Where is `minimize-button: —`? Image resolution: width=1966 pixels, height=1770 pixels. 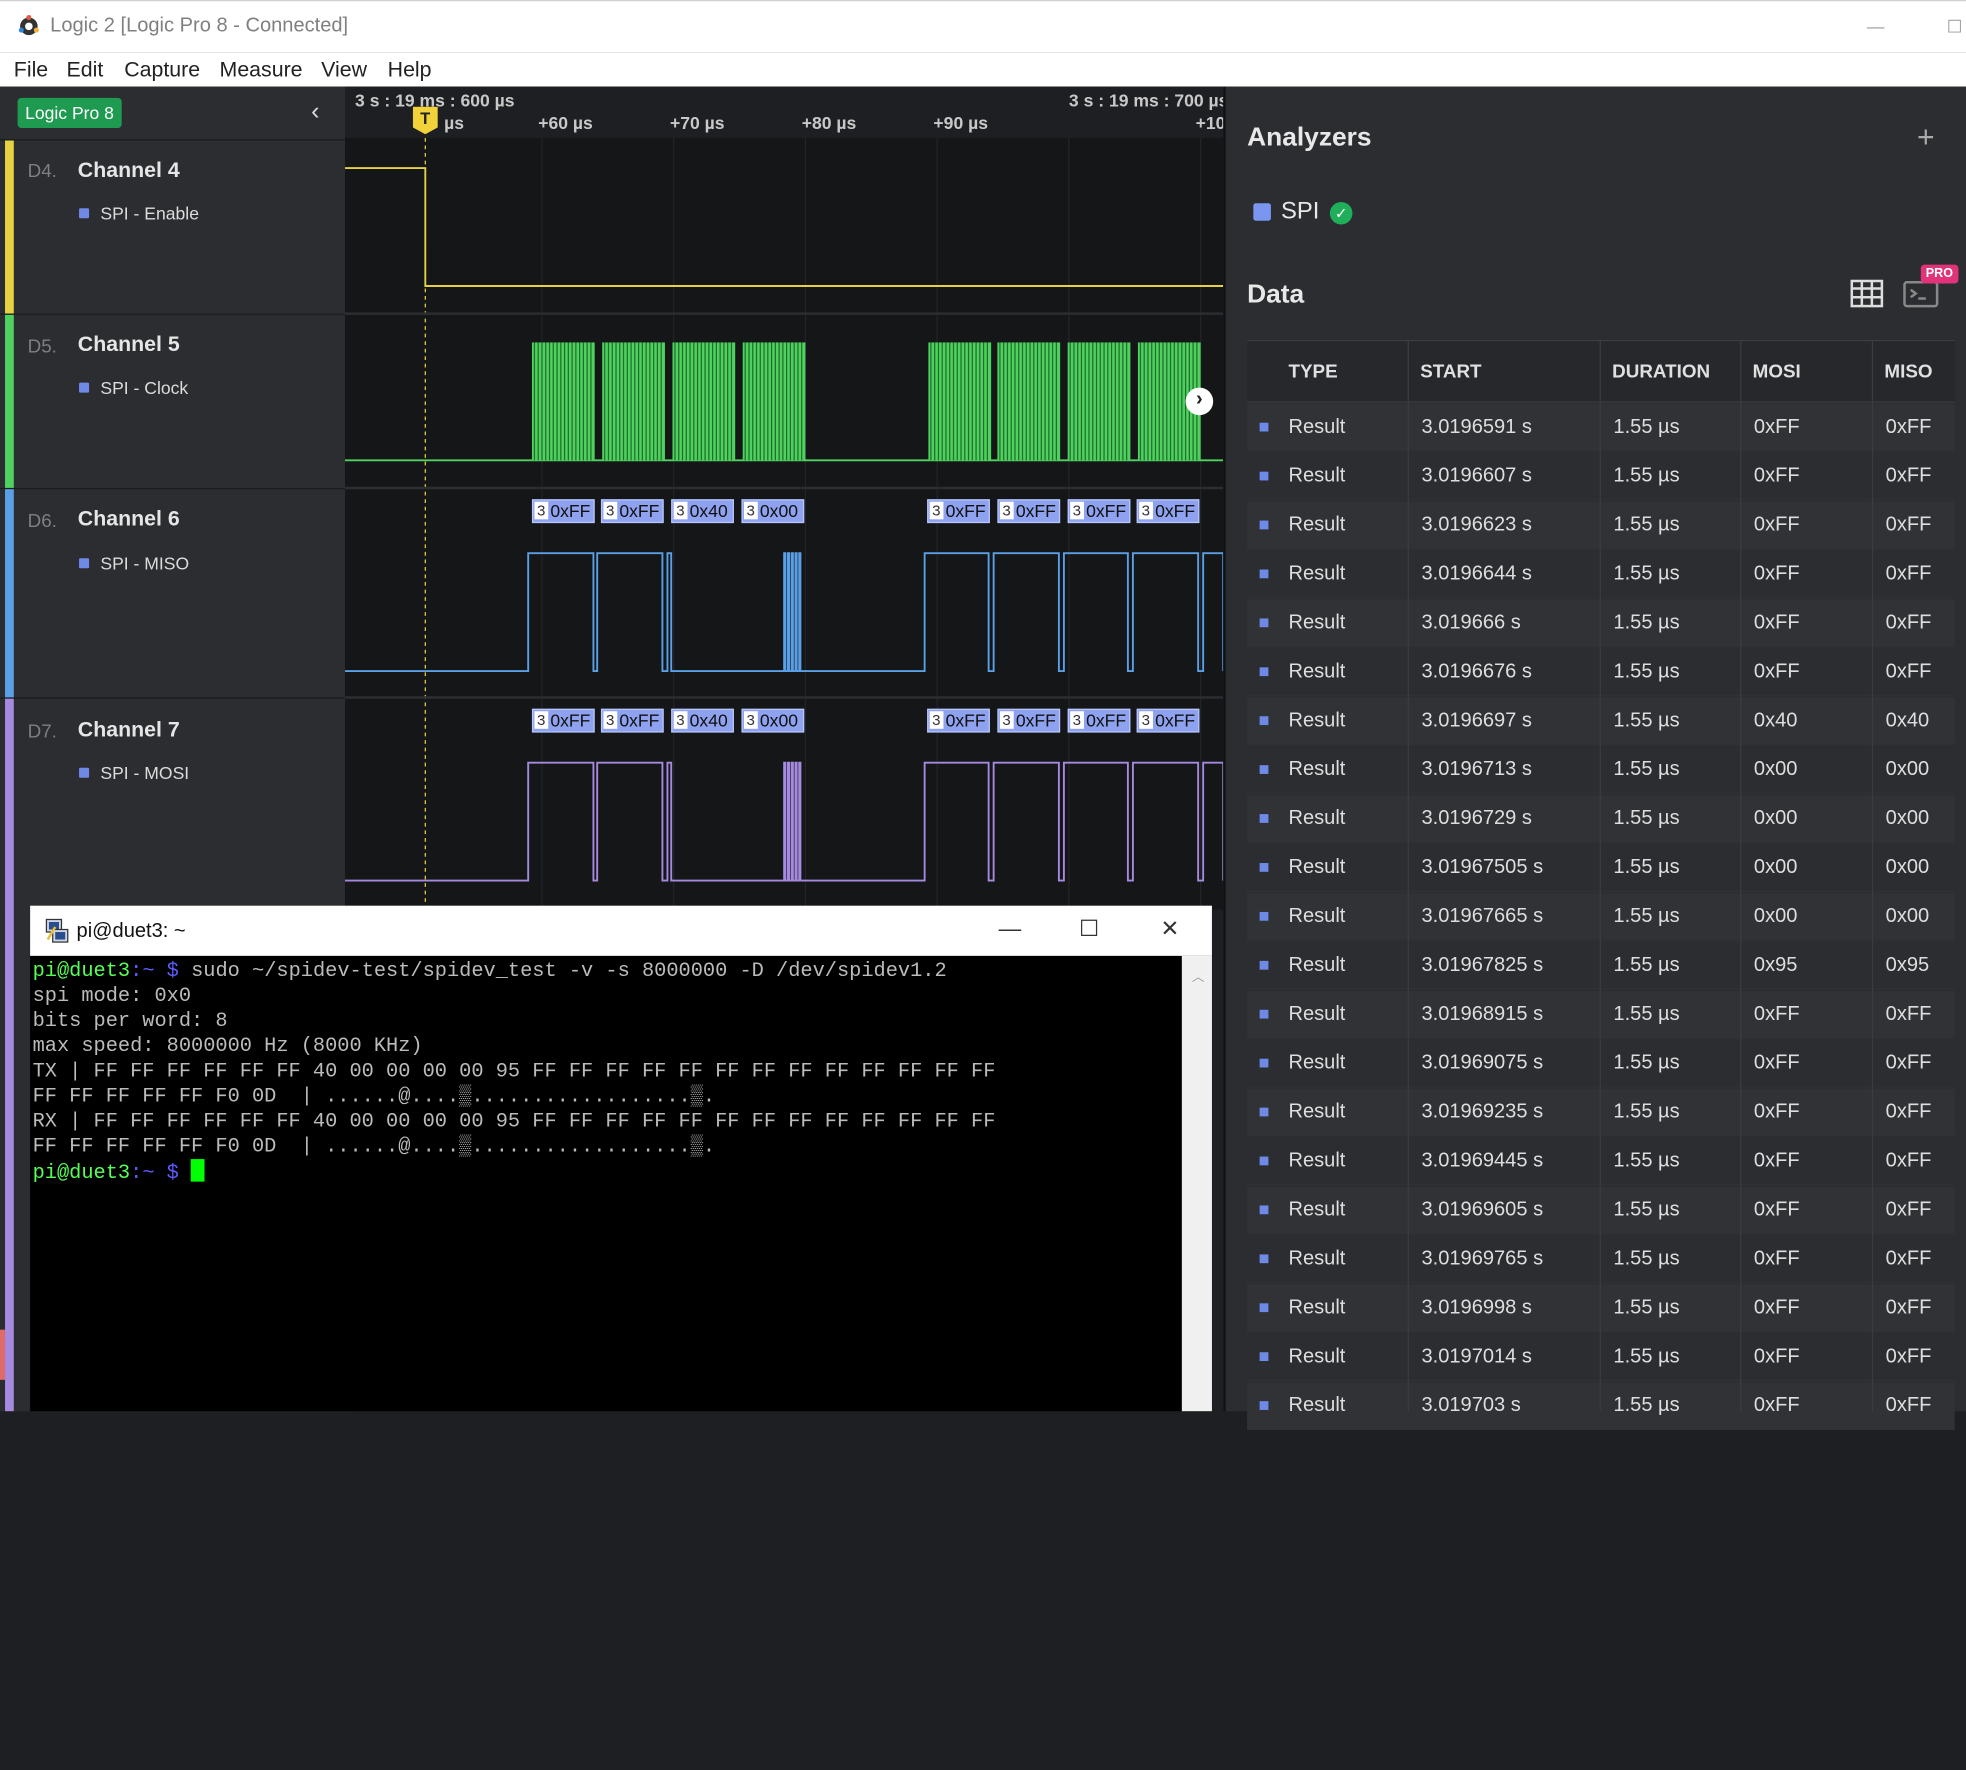 minimize-button: — is located at coordinates (1876, 26).